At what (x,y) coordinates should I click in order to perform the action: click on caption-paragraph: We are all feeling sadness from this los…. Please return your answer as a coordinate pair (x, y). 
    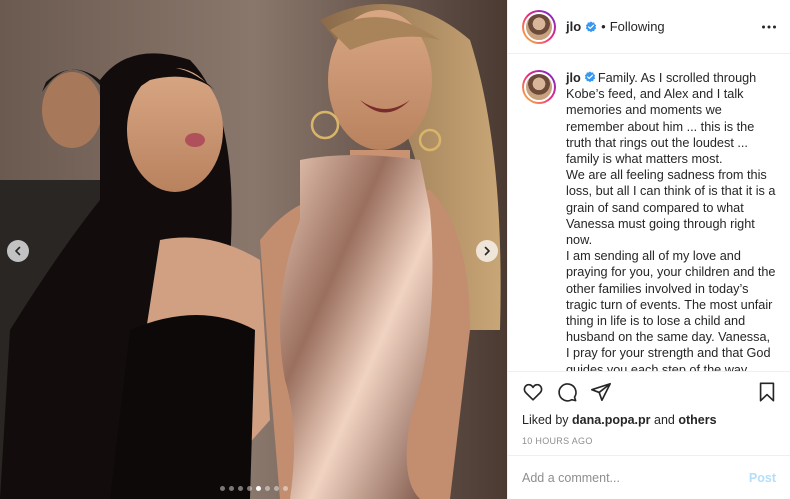
    Looking at the image, I should click on (671, 208).